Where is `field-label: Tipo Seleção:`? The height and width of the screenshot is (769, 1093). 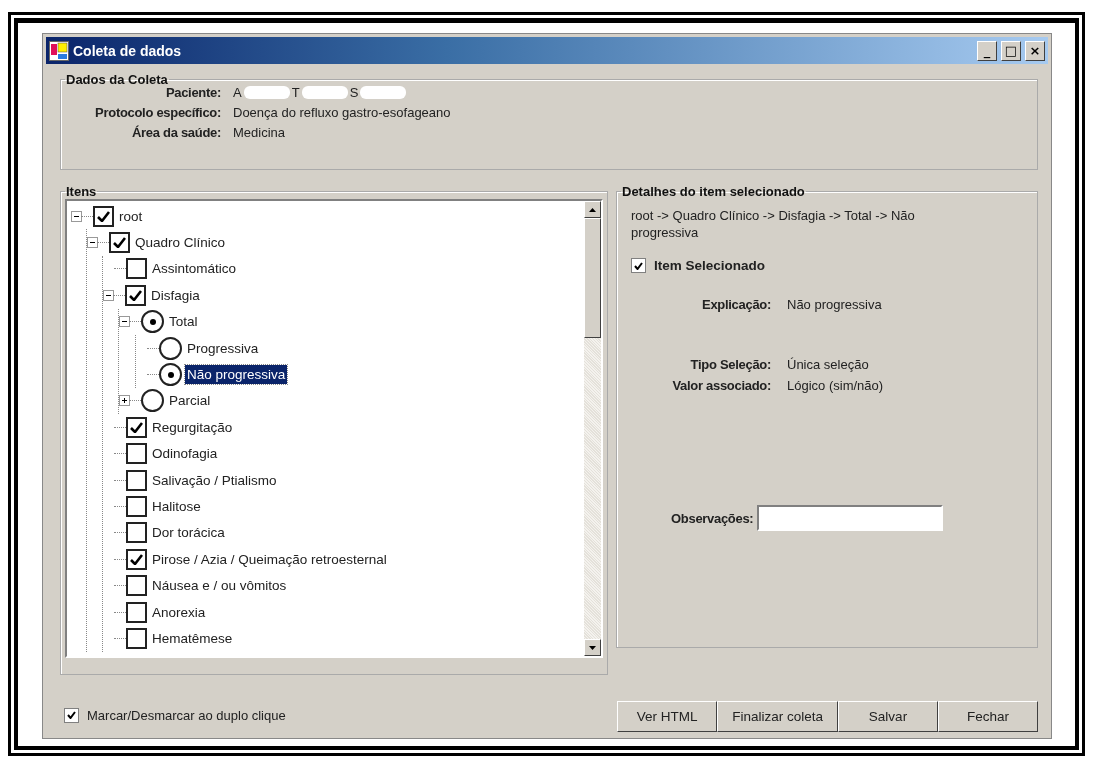
field-label: Tipo Seleção: is located at coordinates (730, 364).